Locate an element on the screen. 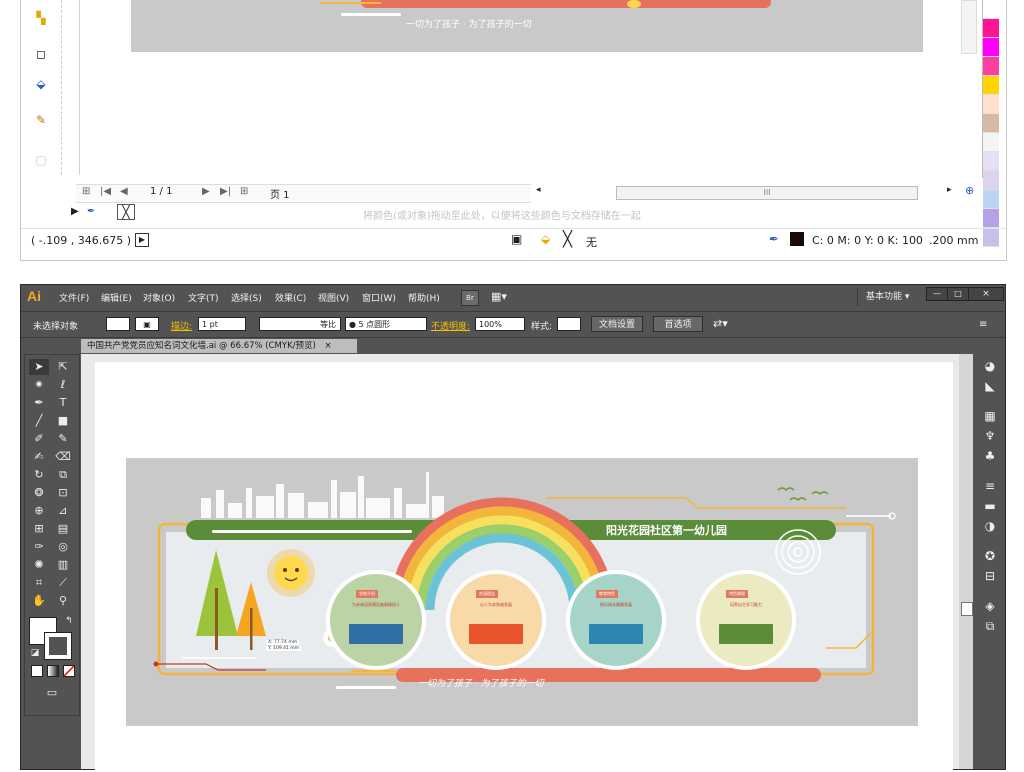  transparency-panel-icon: ◑ is located at coordinates (990, 526).